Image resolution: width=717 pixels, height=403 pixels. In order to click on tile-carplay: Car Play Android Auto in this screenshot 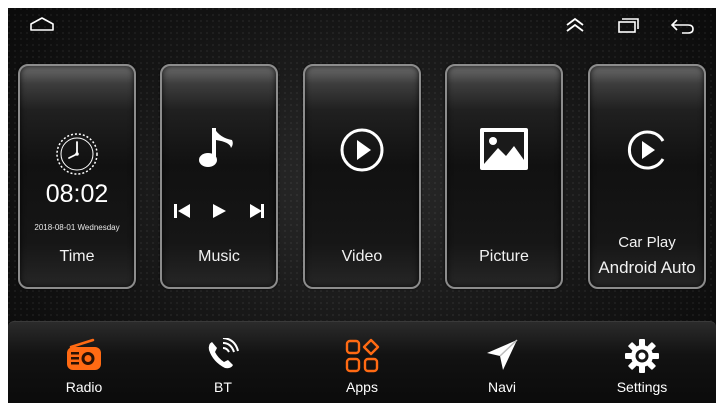, I will do `click(647, 176)`.